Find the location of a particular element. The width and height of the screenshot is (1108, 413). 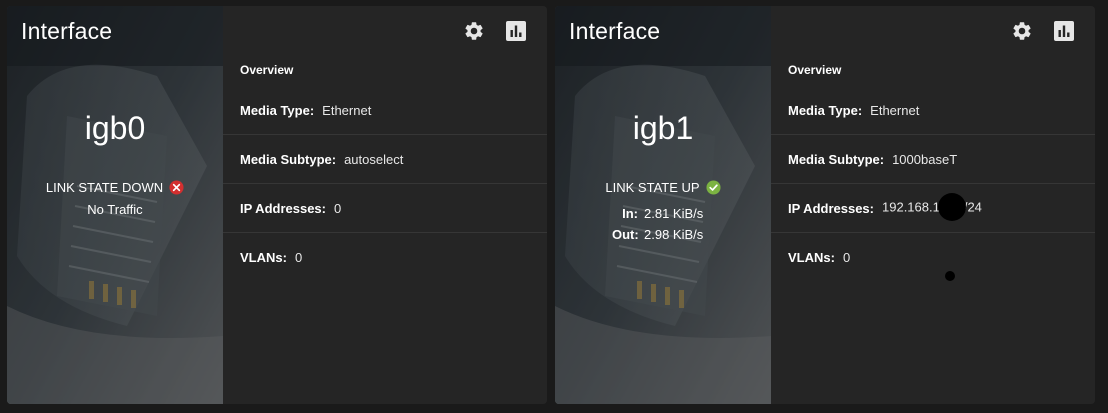

error-circle-icon is located at coordinates (176, 187).